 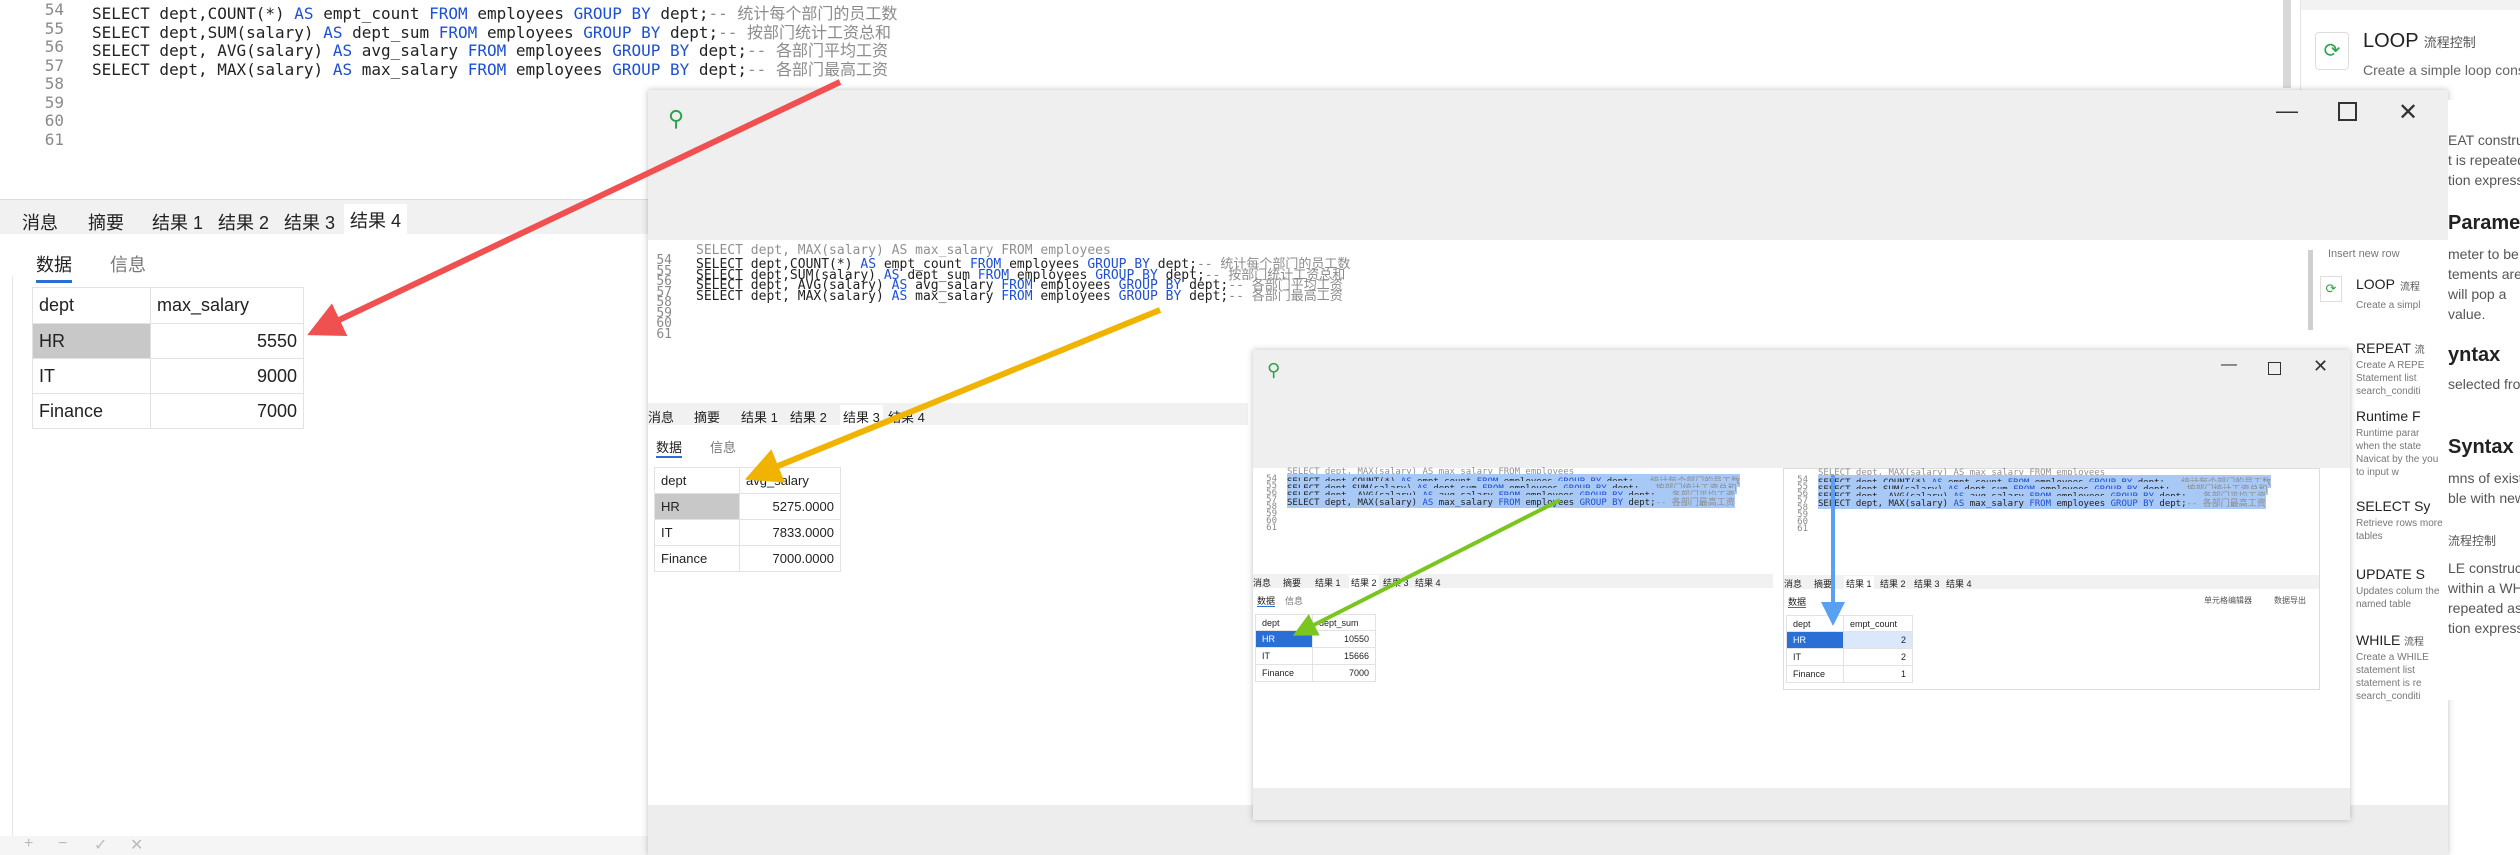 What do you see at coordinates (574, 207) in the screenshot?
I see `arrow-red` at bounding box center [574, 207].